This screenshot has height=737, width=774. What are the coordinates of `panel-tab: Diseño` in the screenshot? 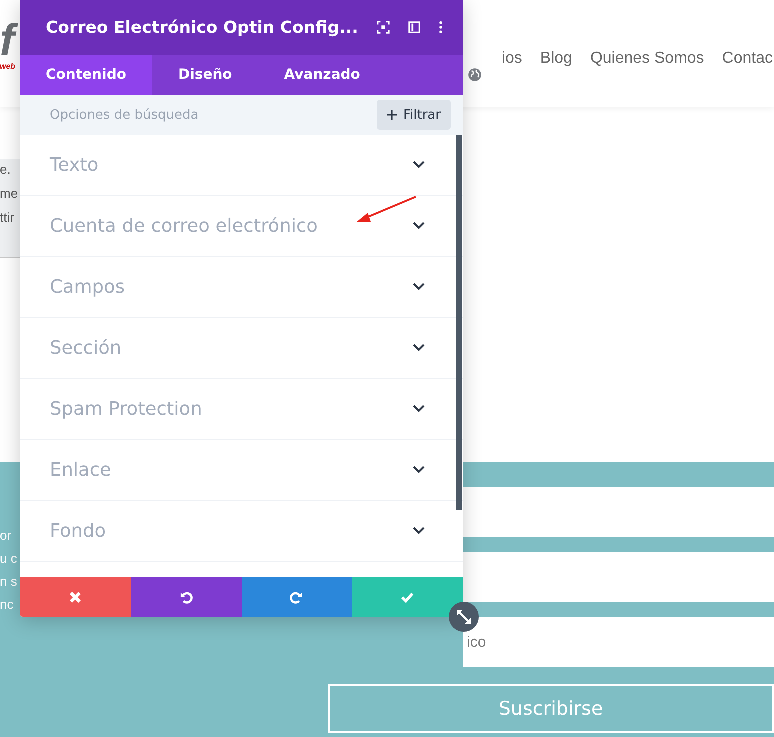 It's located at (205, 75).